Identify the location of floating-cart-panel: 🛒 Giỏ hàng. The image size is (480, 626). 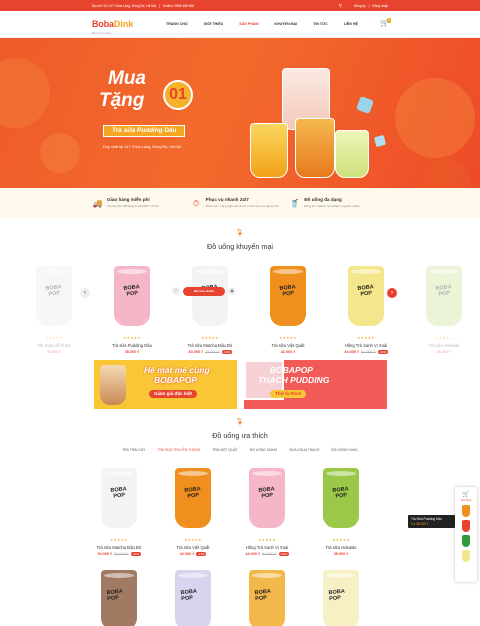
(466, 534).